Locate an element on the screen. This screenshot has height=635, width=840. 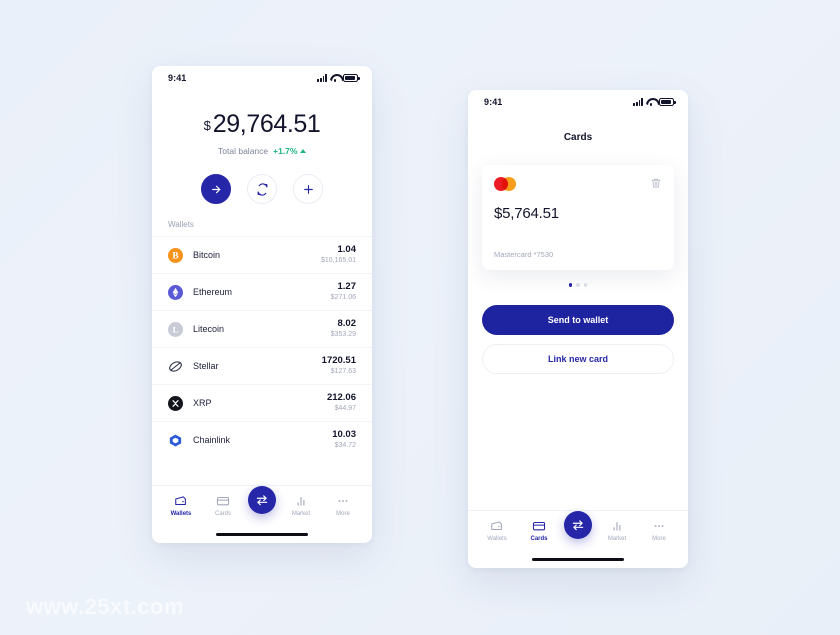
refresh-swap-icon is located at coordinates (262, 189).